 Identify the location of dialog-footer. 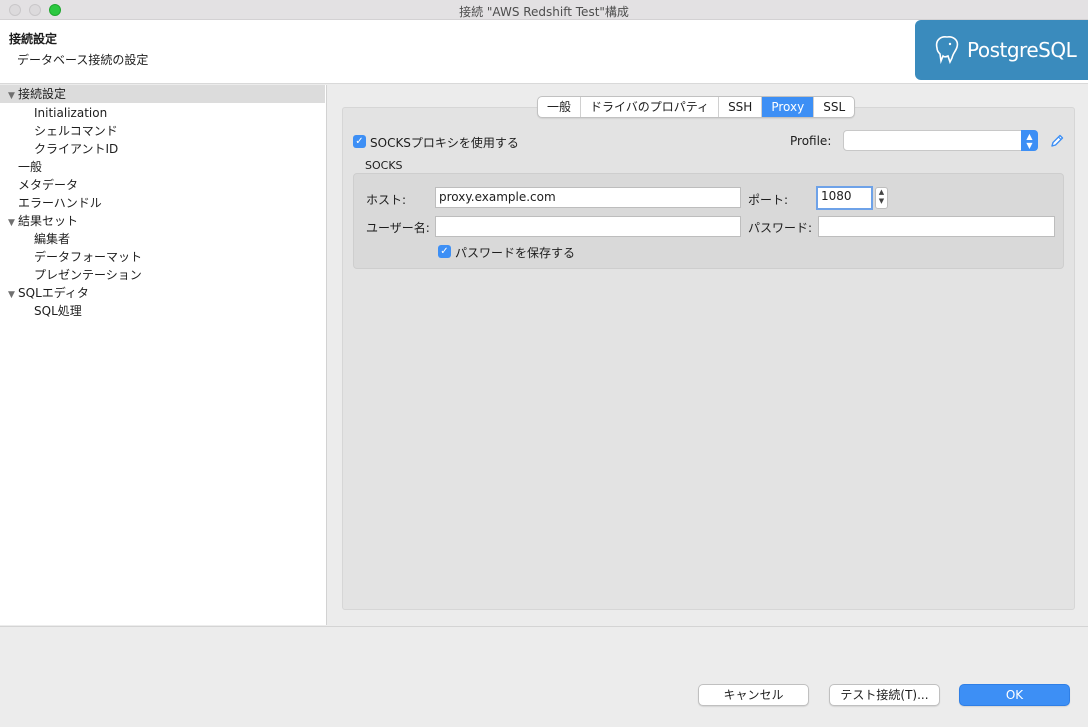
(544, 676).